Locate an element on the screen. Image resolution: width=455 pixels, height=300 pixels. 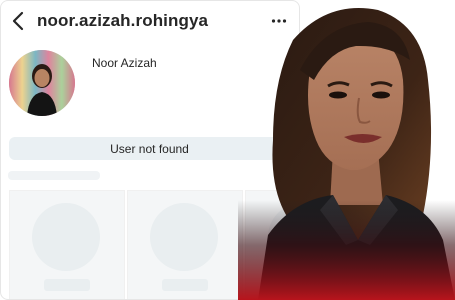
display-name: Noor Azizah is located at coordinates (124, 63).